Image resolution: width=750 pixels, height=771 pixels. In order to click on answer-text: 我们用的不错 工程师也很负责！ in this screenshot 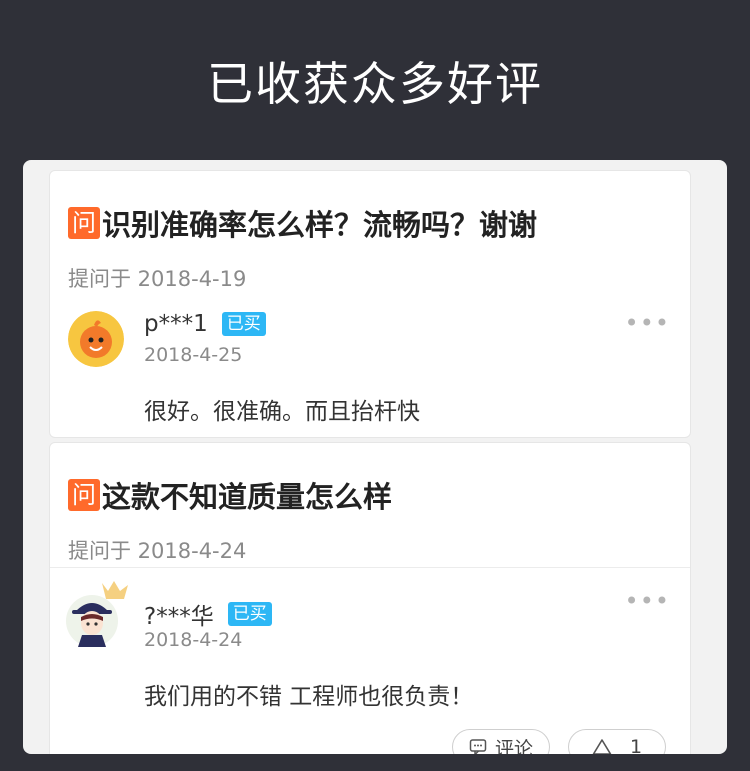, I will do `click(309, 697)`.